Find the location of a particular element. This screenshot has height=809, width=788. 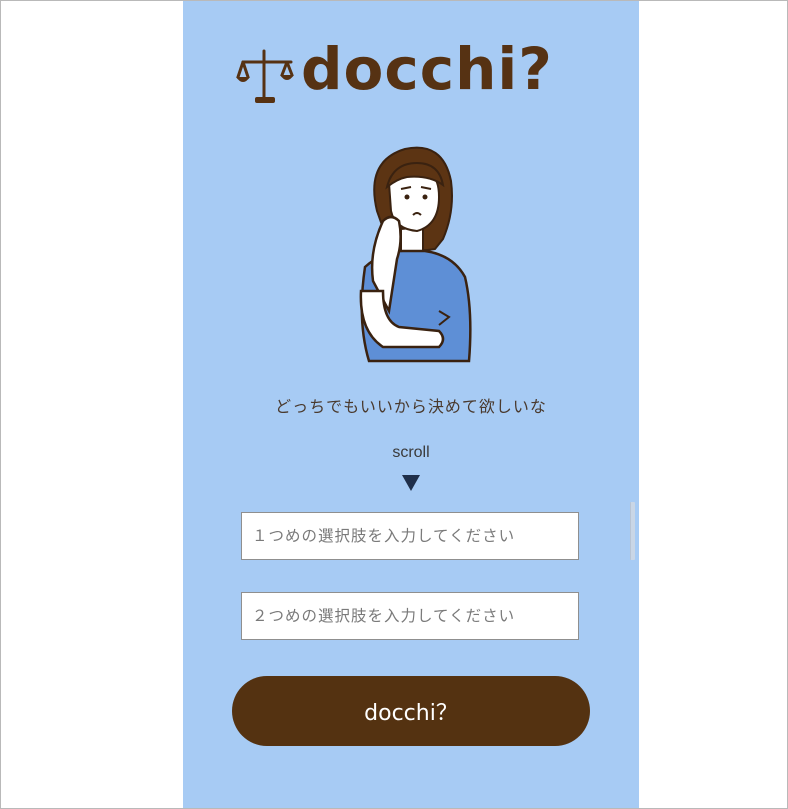

tagline-text: どっちでもいいから決めて欲しいな is located at coordinates (411, 406).